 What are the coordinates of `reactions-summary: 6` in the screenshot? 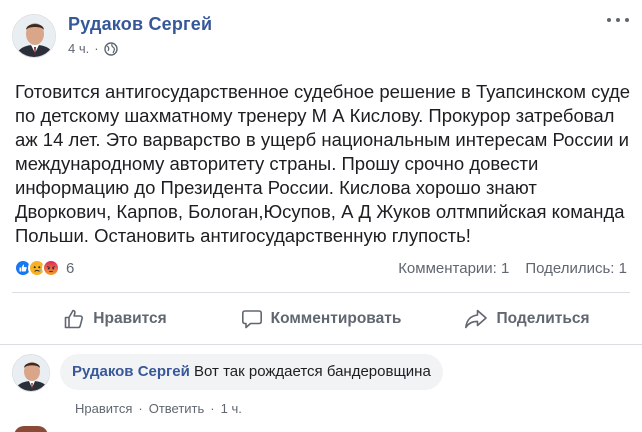 It's located at (44, 268).